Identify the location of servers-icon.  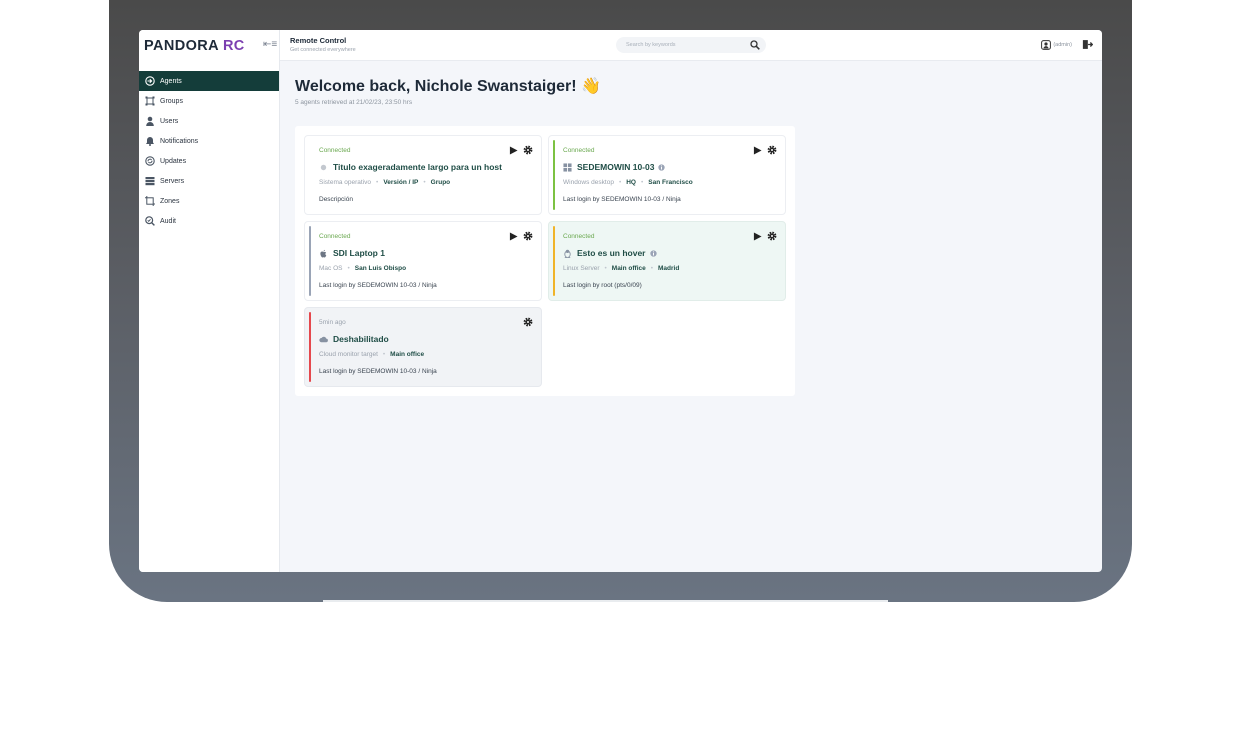
(150, 181).